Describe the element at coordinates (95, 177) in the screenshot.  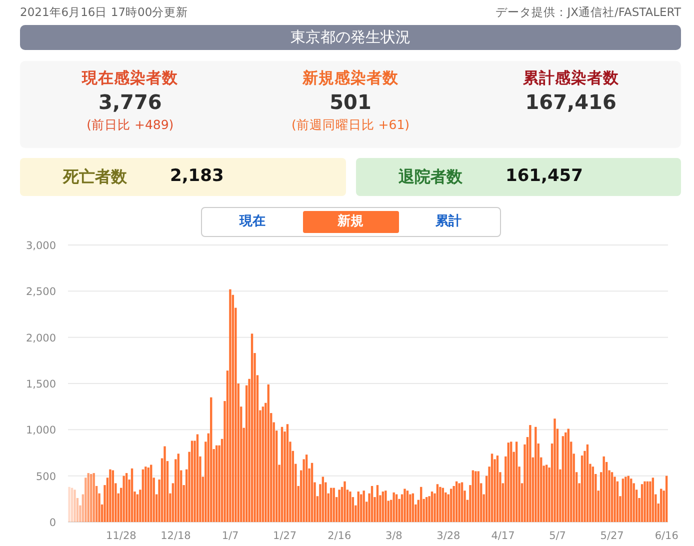
I see `total-label: 死亡者数` at that location.